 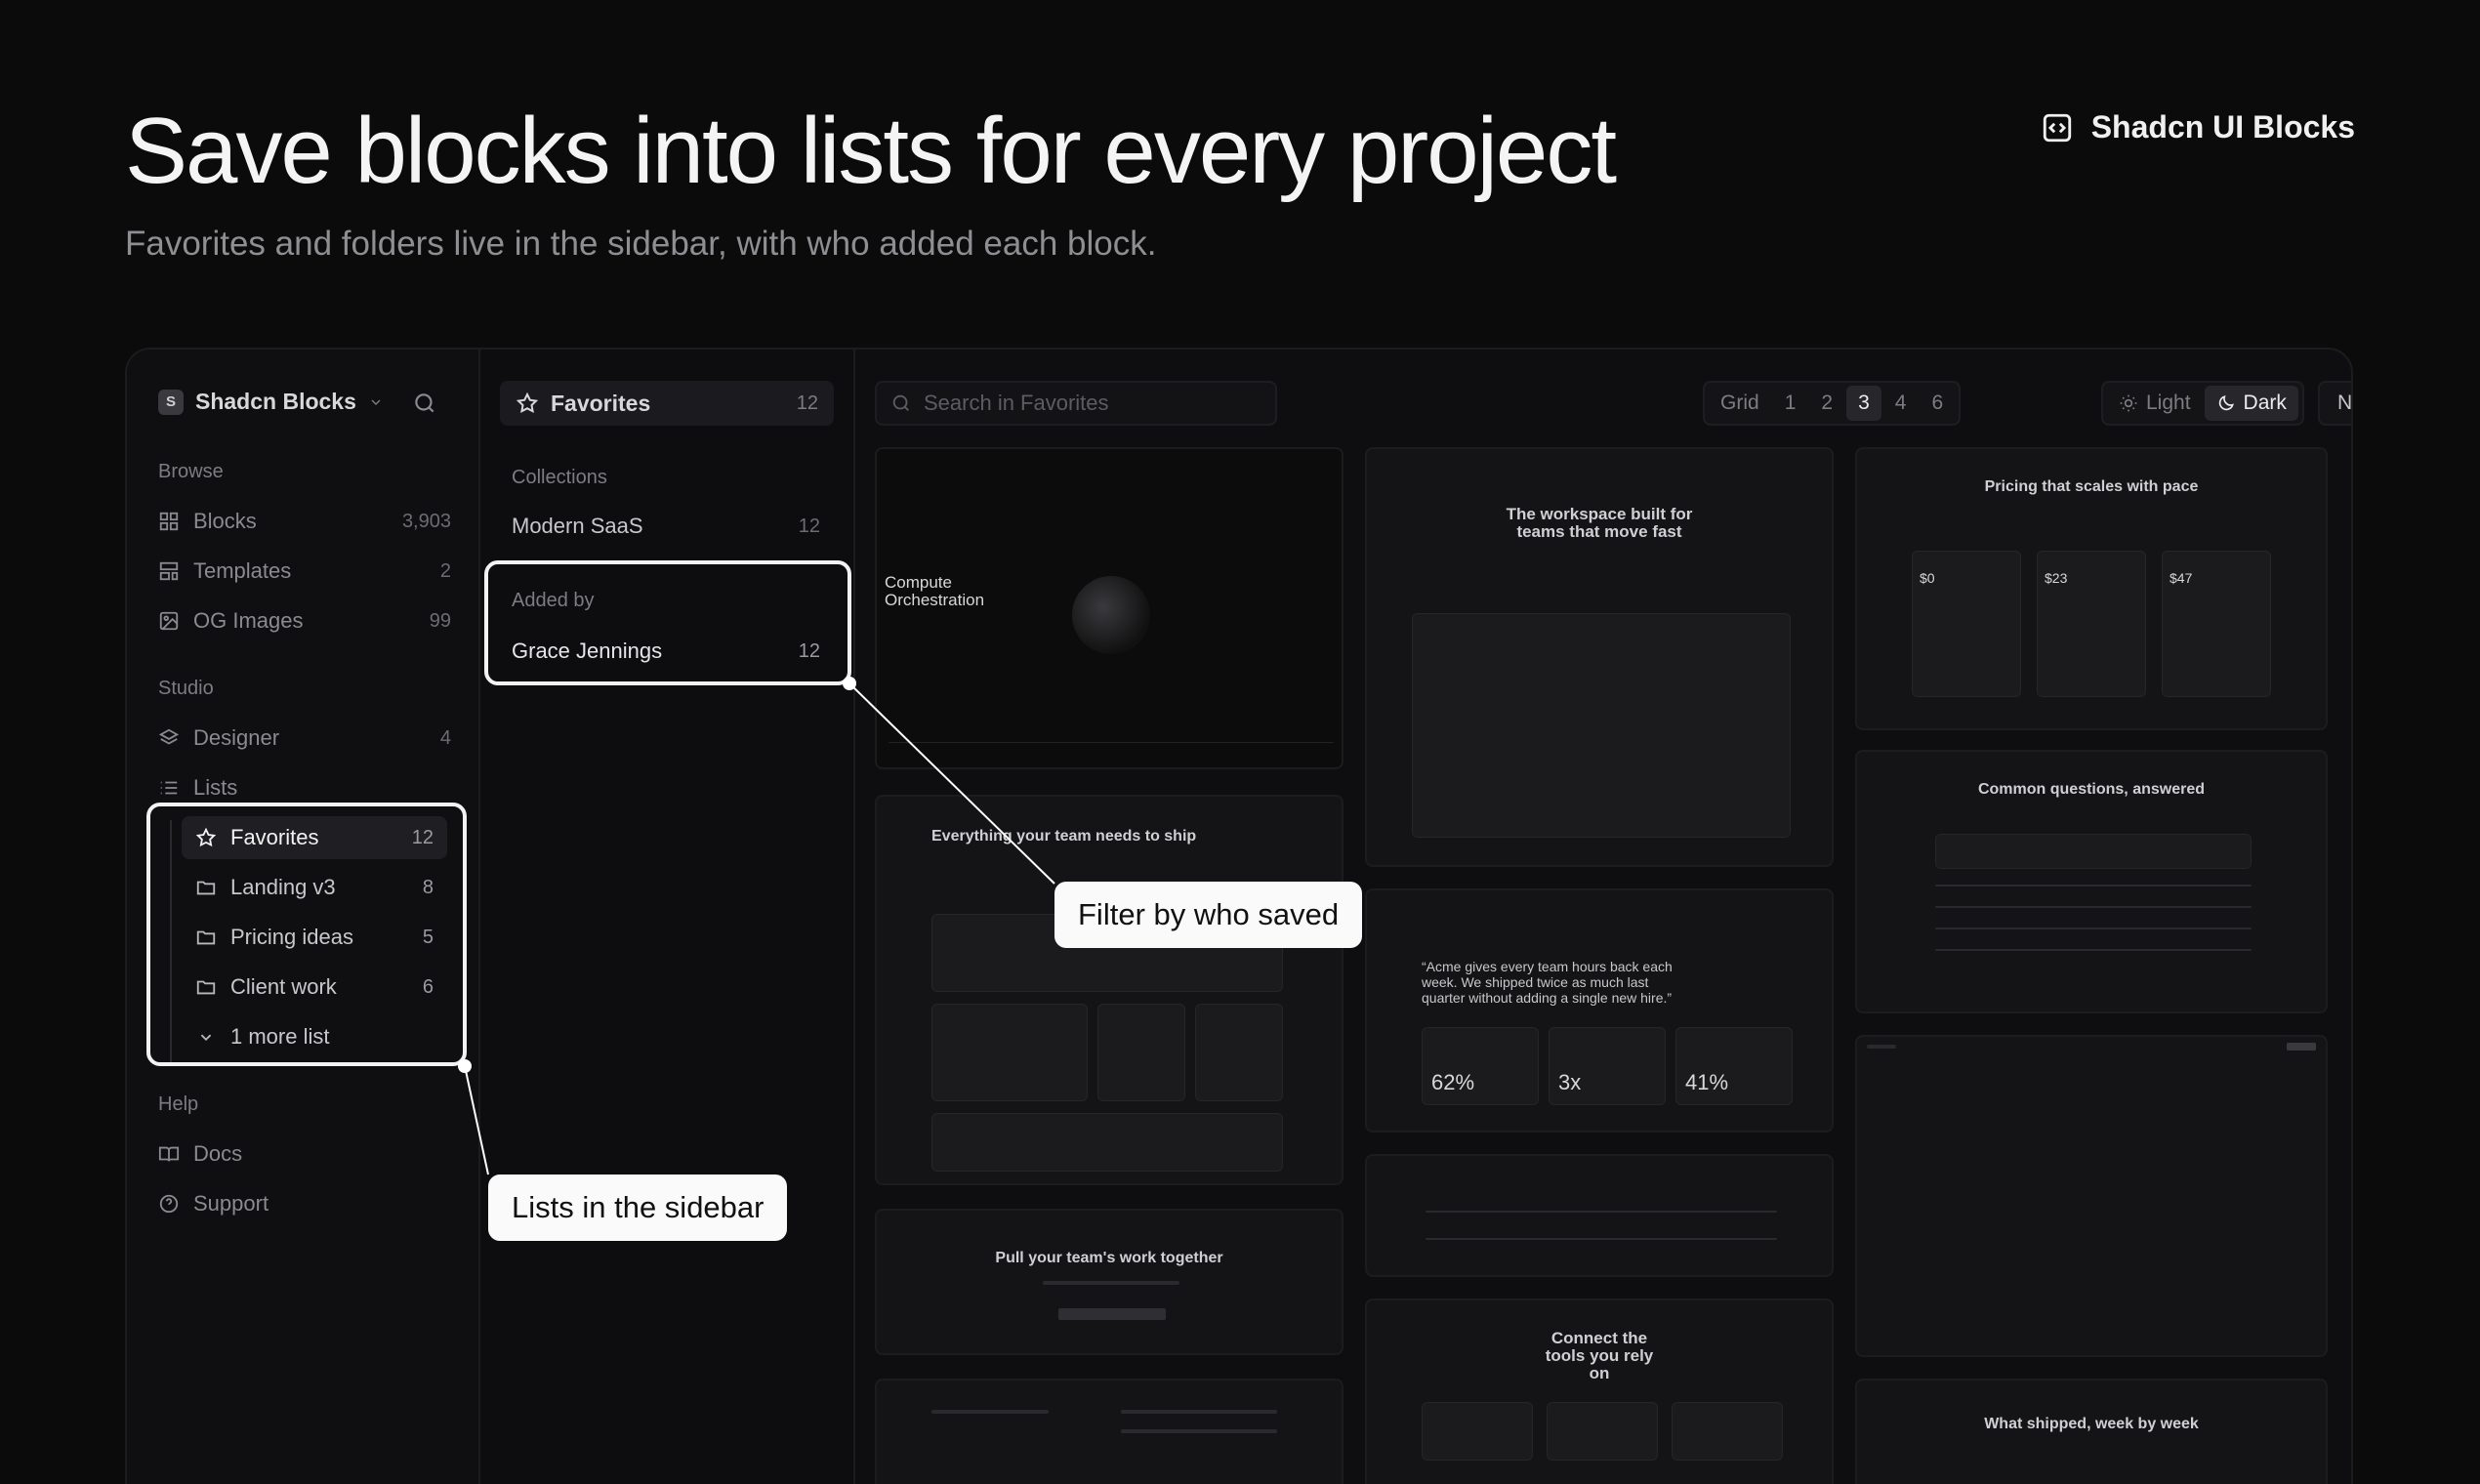 I want to click on sidebar-item-support: Support, so click(x=304, y=1204).